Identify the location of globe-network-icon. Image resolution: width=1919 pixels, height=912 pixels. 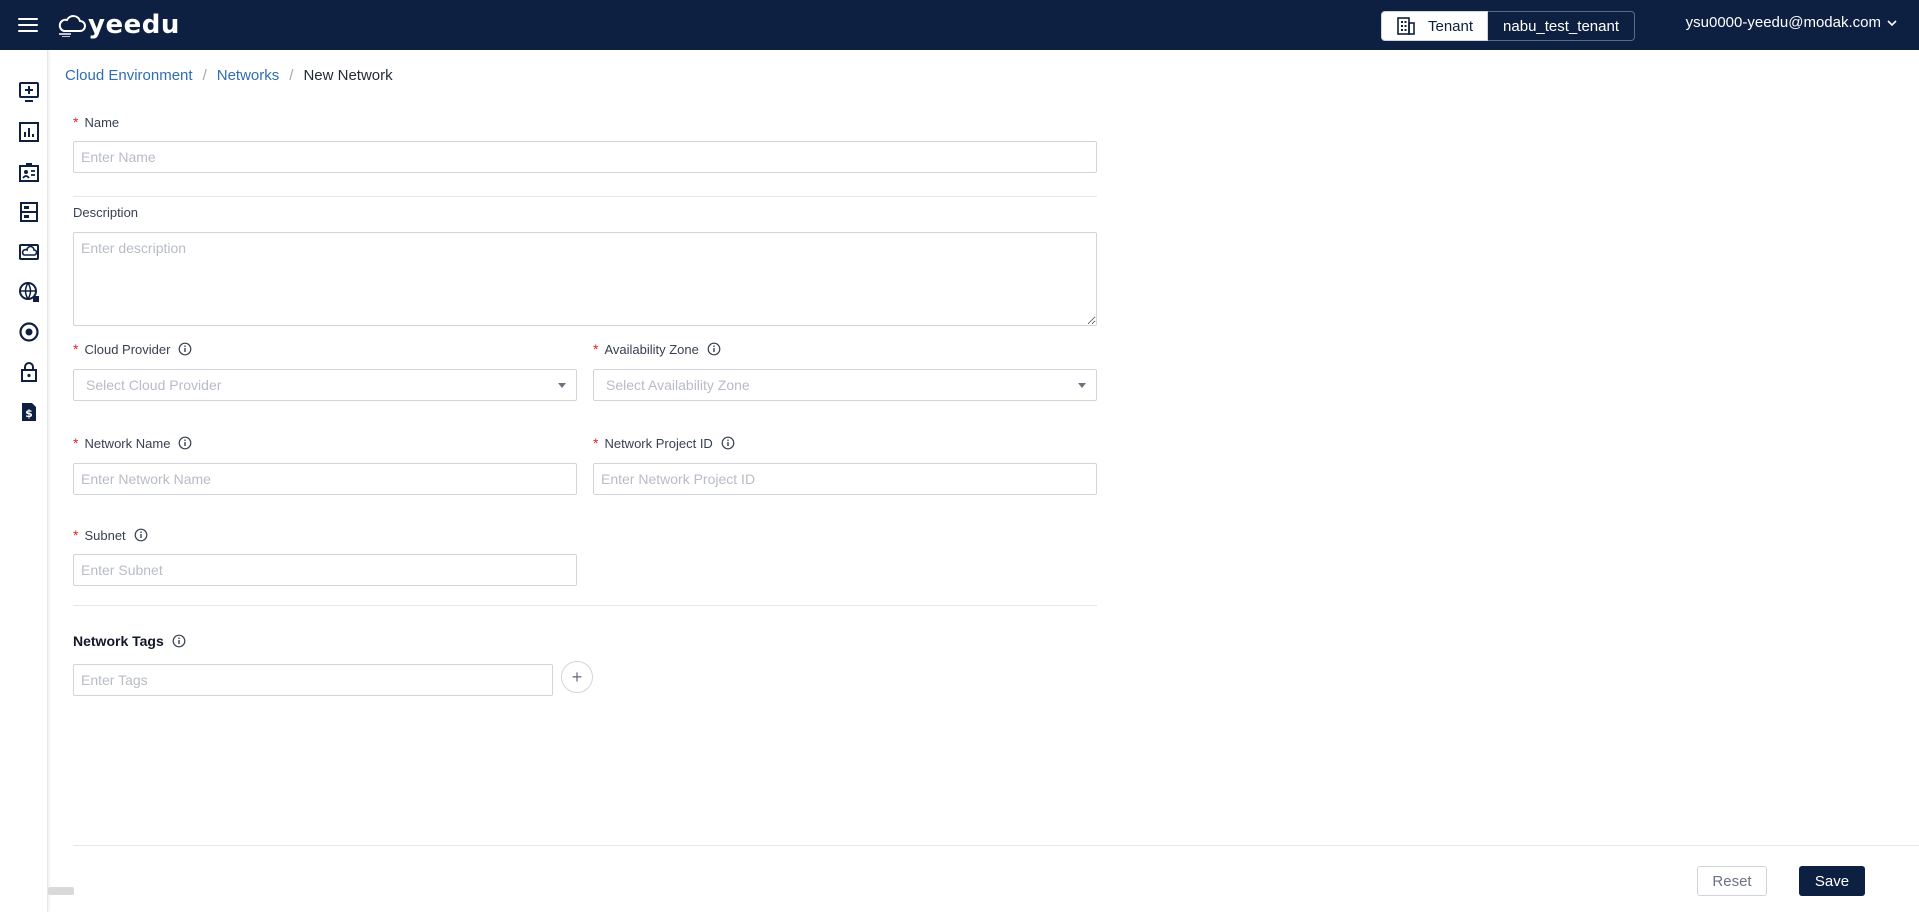
(29, 292).